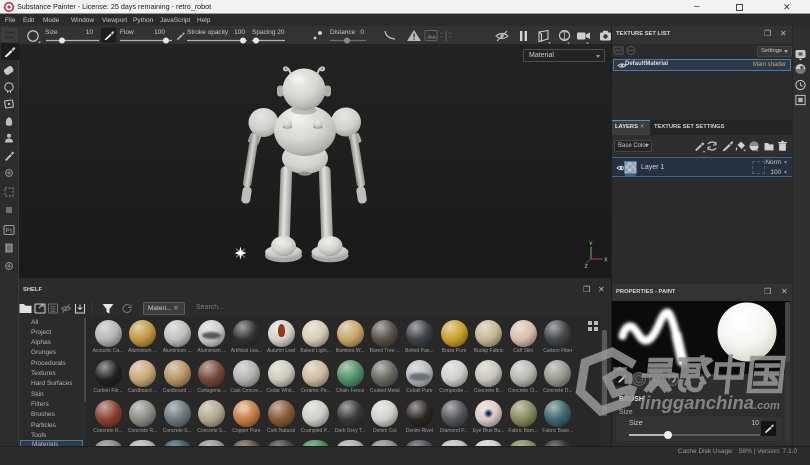 The image size is (810, 465). What do you see at coordinates (591, 245) in the screenshot?
I see `svg-text: Y` at bounding box center [591, 245].